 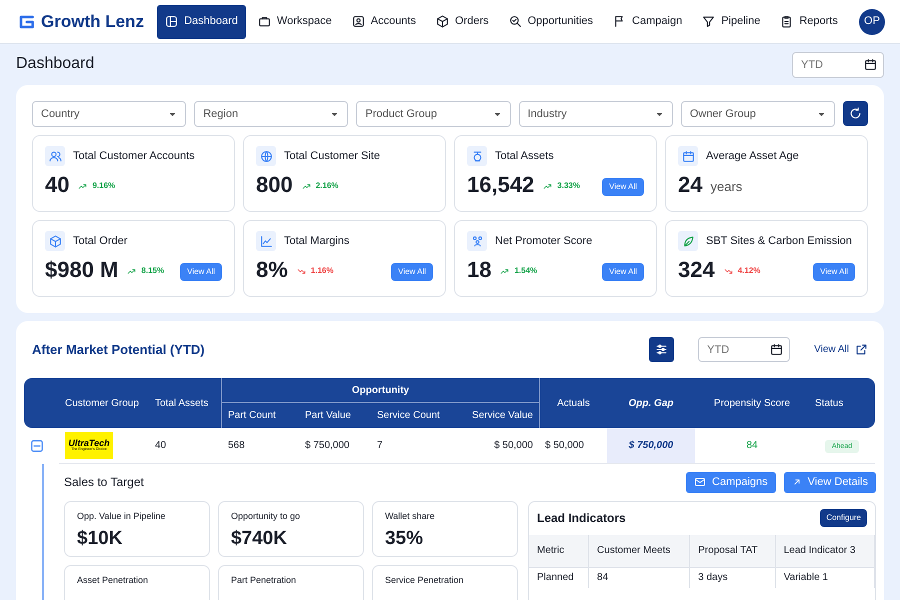 I want to click on view-details-button: View Details, so click(x=830, y=482).